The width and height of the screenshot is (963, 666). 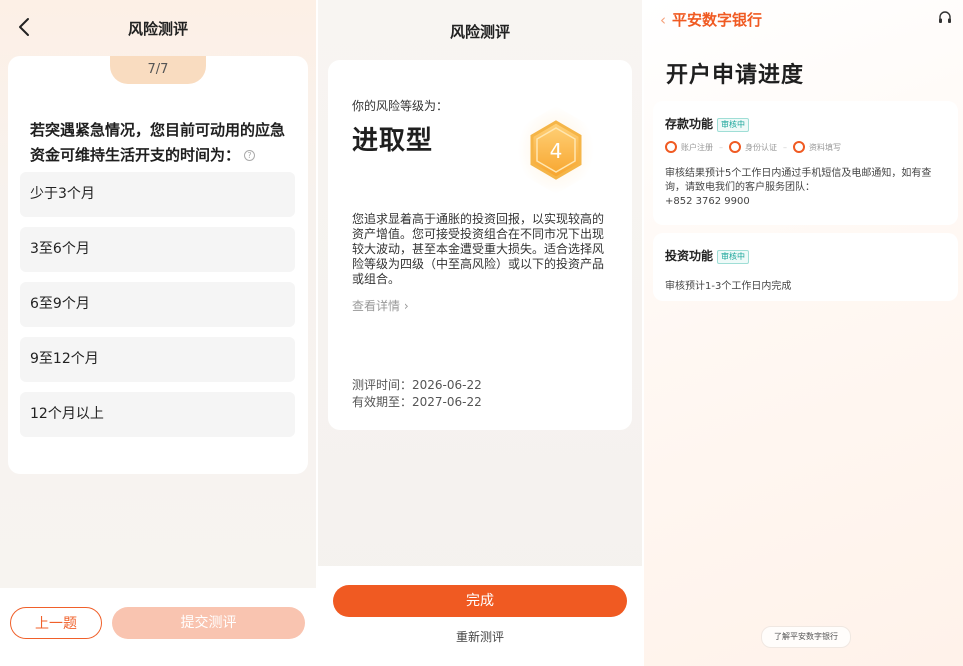 I want to click on hexagon-level-icon: 4, so click(x=556, y=150).